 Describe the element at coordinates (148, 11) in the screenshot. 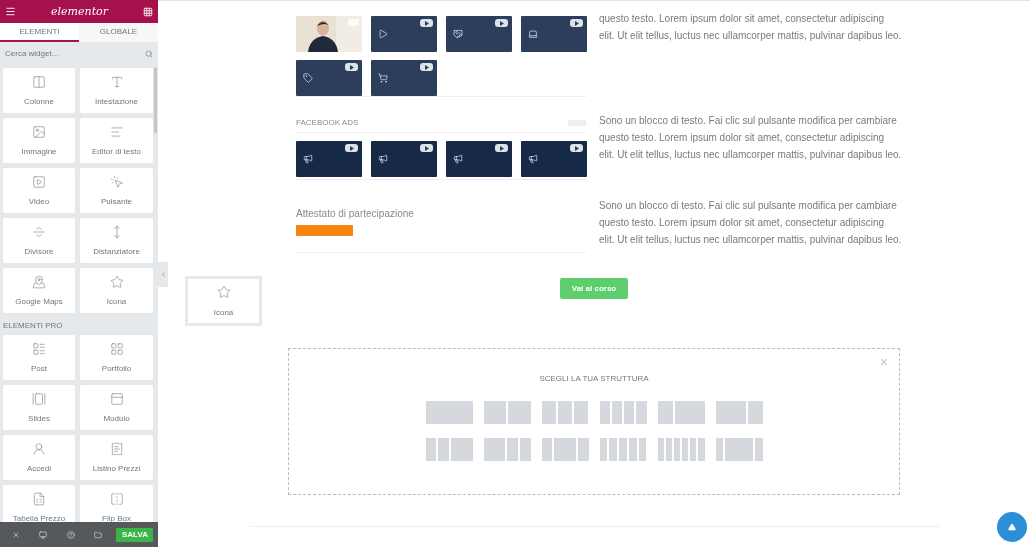

I see `apps-grid-icon` at that location.